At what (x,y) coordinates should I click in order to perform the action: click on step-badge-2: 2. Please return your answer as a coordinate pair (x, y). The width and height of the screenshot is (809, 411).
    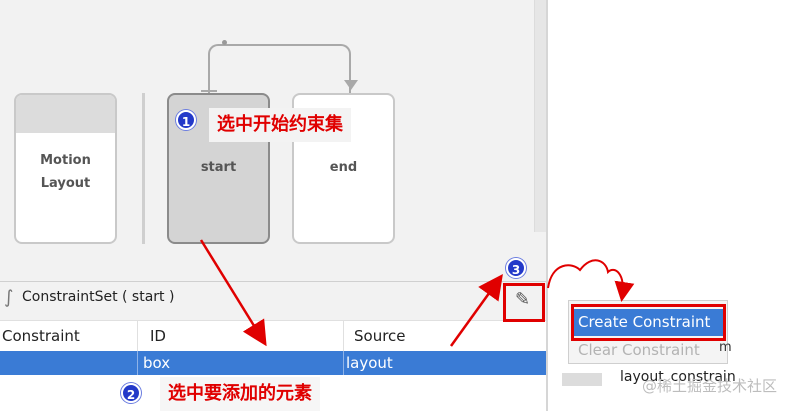
    Looking at the image, I should click on (131, 393).